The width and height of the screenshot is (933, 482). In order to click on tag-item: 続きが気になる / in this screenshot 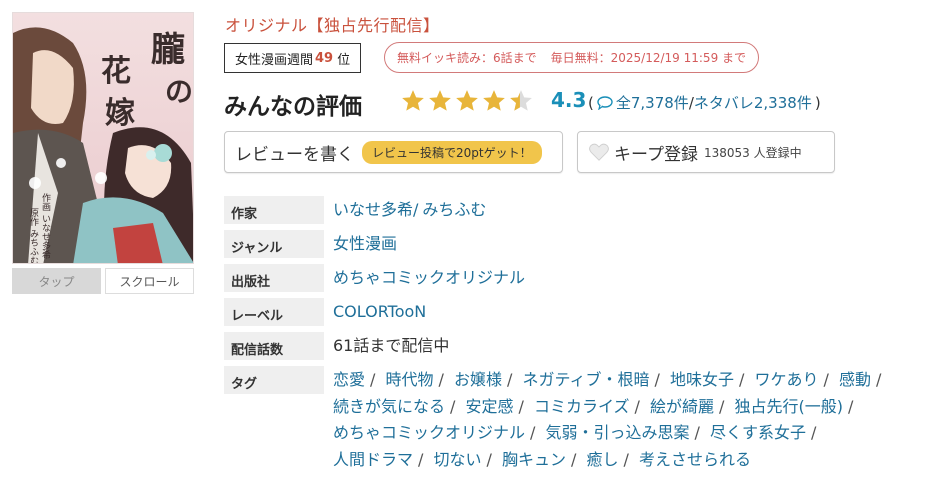, I will do `click(396, 406)`.